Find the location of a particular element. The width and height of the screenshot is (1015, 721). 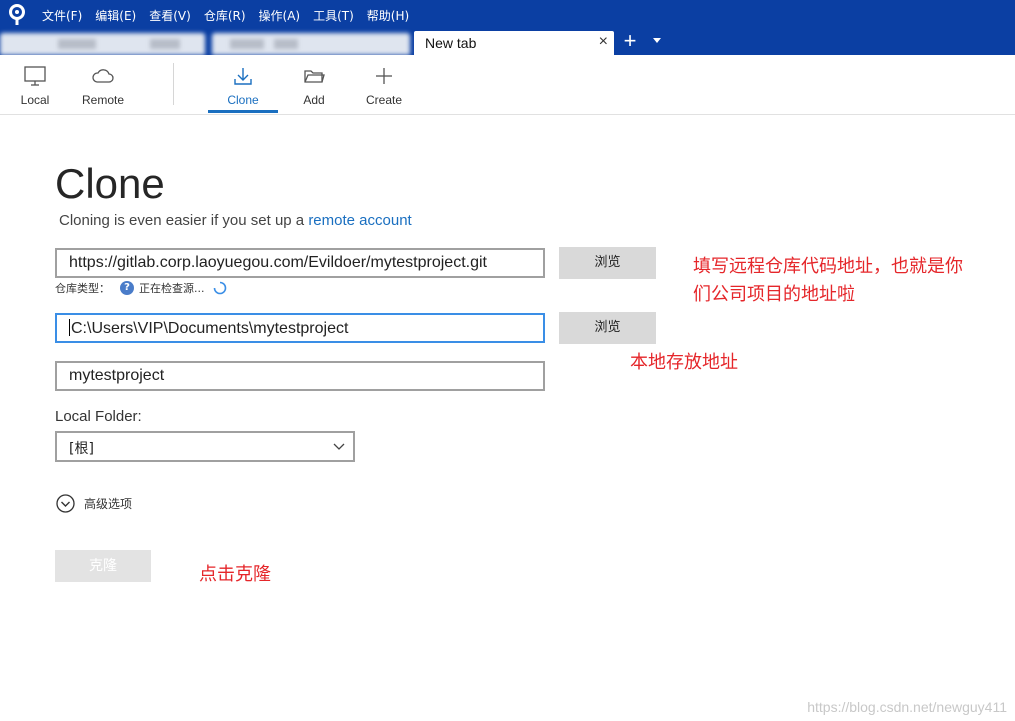

toolbar-clone-label: Clone is located at coordinates (243, 100).